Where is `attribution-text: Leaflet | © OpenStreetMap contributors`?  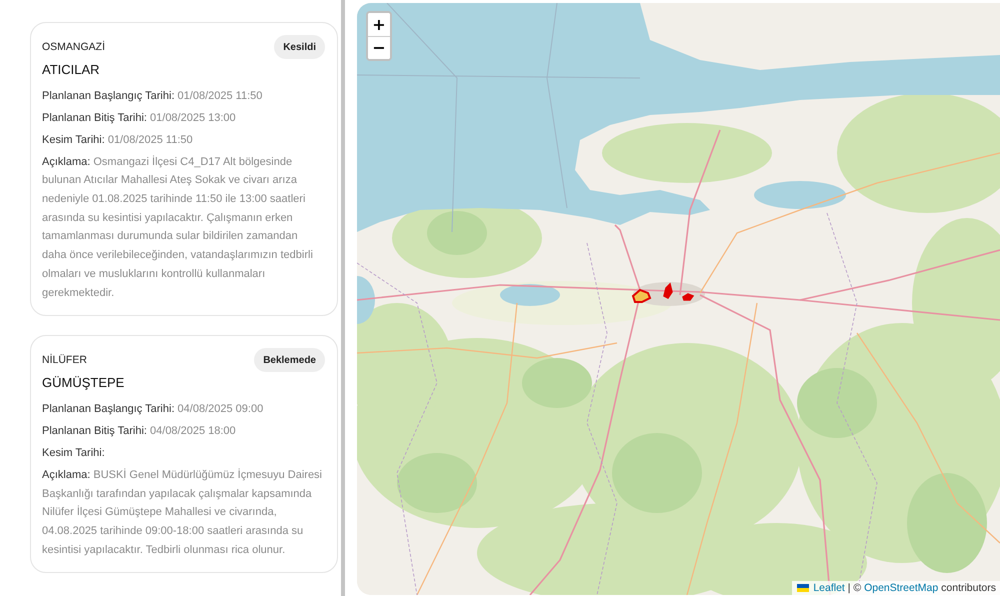
attribution-text: Leaflet | © OpenStreetMap contributors is located at coordinates (904, 588).